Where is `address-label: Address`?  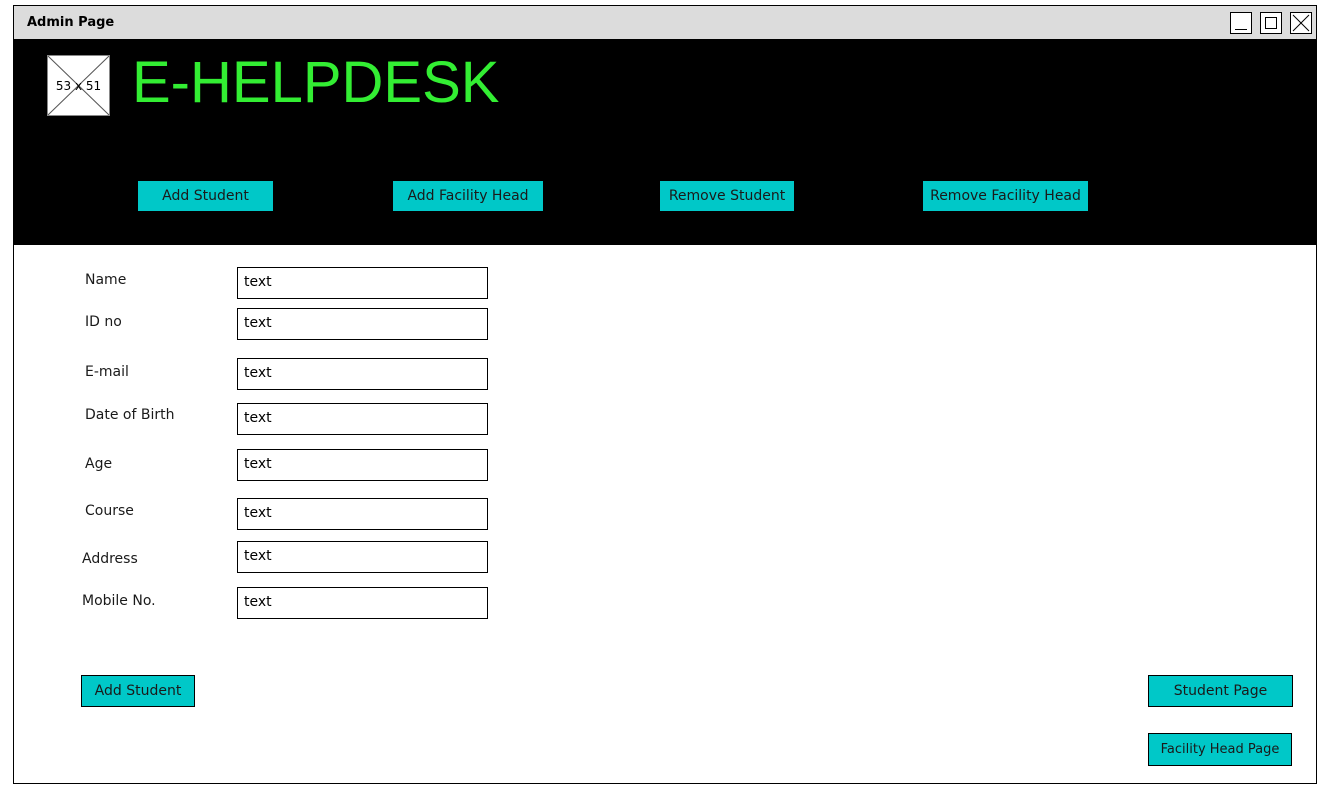 address-label: Address is located at coordinates (110, 559).